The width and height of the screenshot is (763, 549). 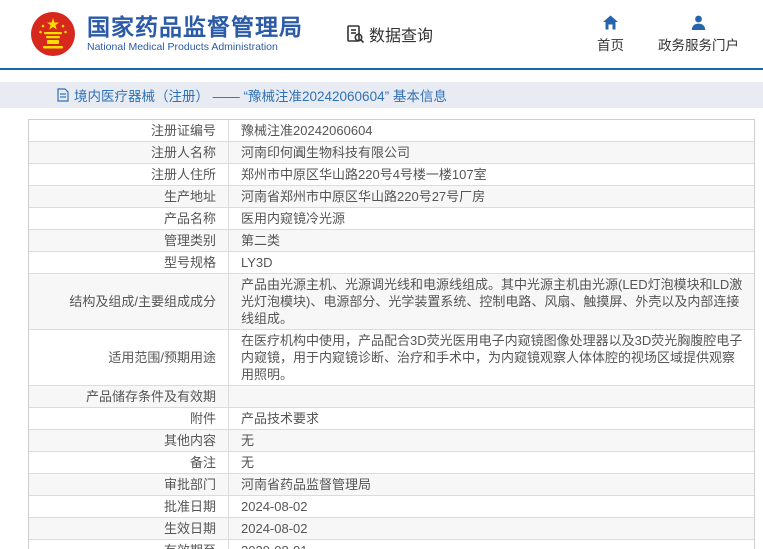 I want to click on home-icon, so click(x=610, y=22).